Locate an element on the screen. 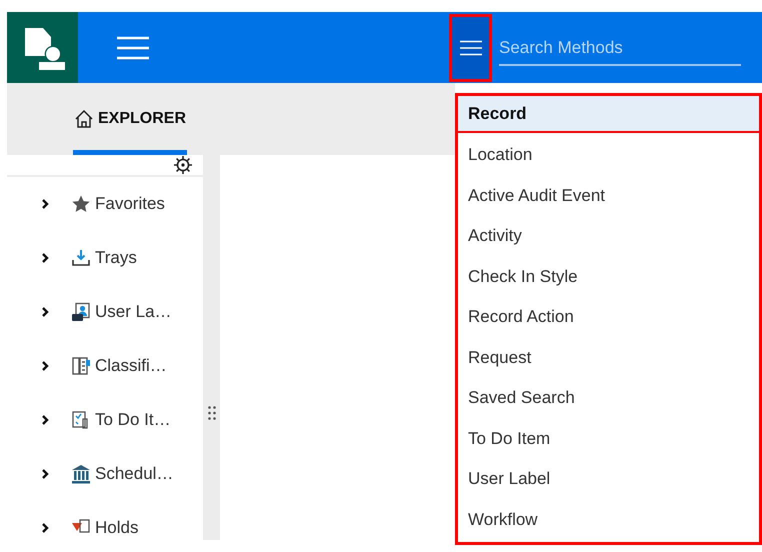 This screenshot has height=552, width=762. tree-item-label: Favorites is located at coordinates (130, 204).